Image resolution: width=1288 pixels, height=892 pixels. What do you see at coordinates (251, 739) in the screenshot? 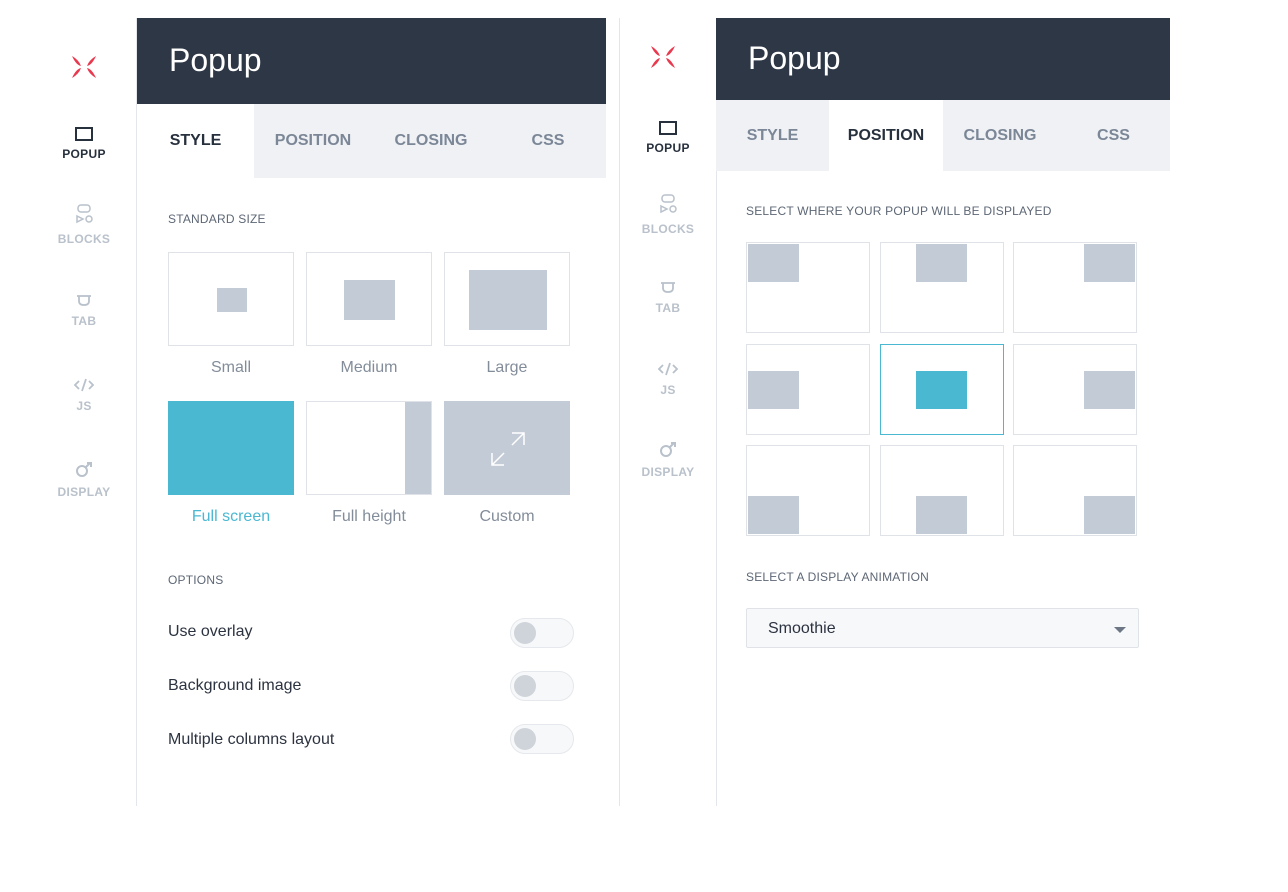
I see `option-label-multiple-columns: Multiple columns layout` at bounding box center [251, 739].